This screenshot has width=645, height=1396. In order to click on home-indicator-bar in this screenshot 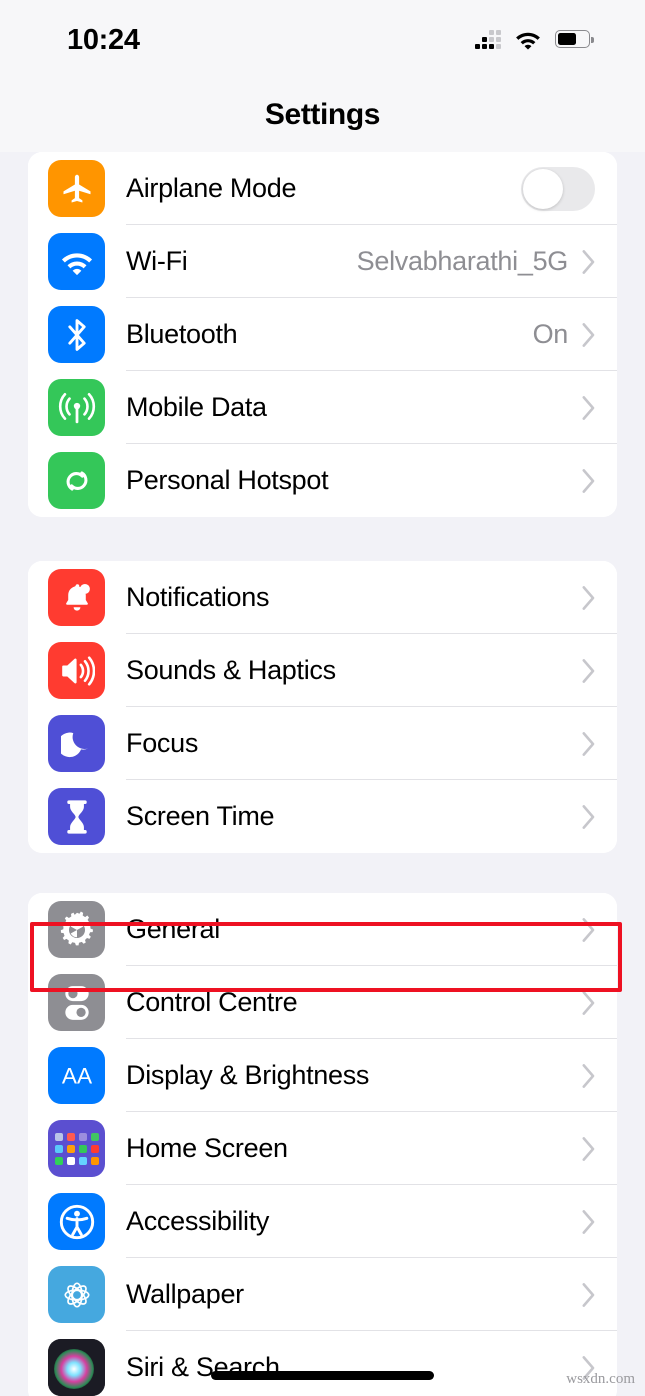, I will do `click(322, 1375)`.